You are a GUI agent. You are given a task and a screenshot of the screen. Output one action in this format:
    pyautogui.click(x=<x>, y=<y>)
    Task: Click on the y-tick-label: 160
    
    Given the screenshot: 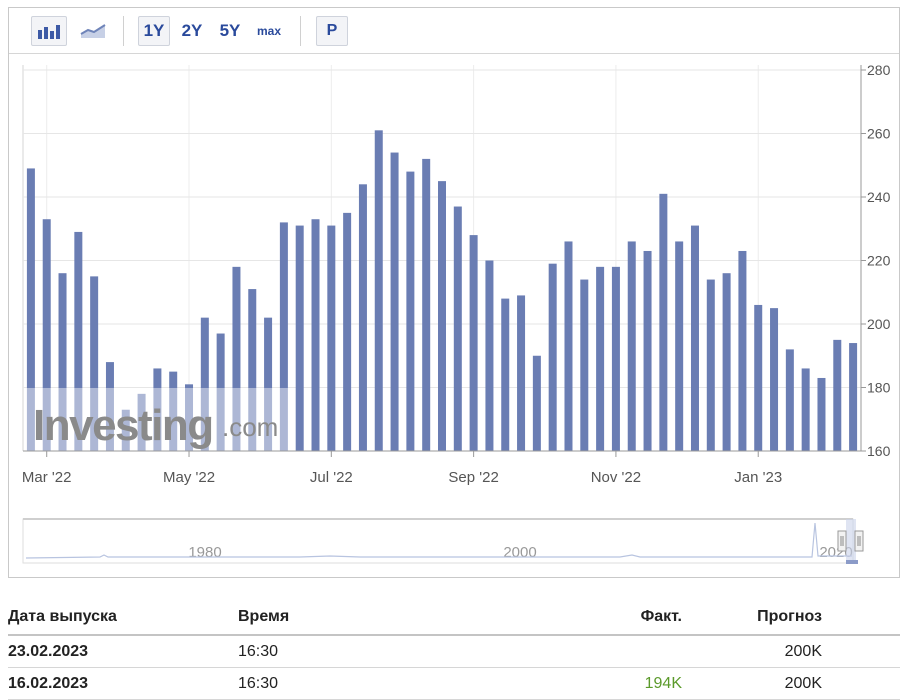 What is the action you would take?
    pyautogui.click(x=879, y=451)
    